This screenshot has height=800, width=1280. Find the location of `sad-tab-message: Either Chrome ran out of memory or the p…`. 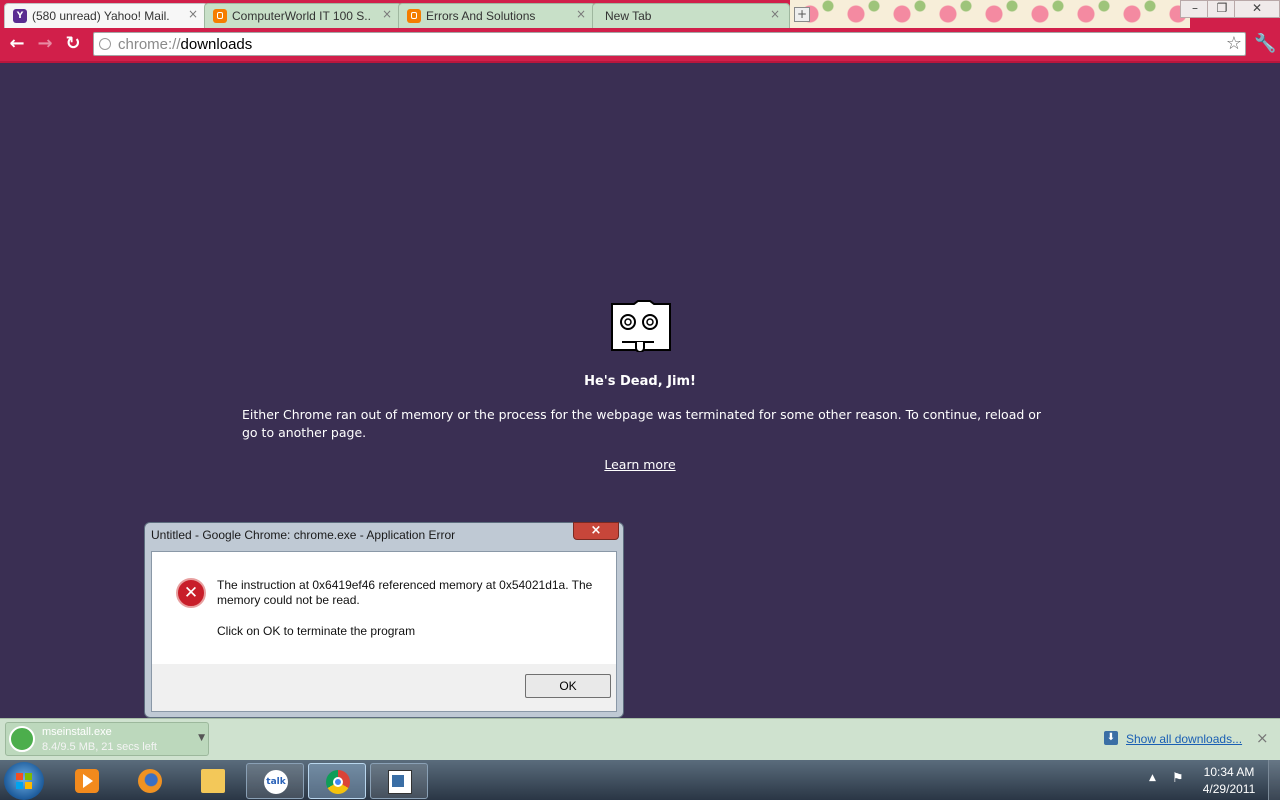

sad-tab-message: Either Chrome ran out of memory or the p… is located at coordinates (642, 423).